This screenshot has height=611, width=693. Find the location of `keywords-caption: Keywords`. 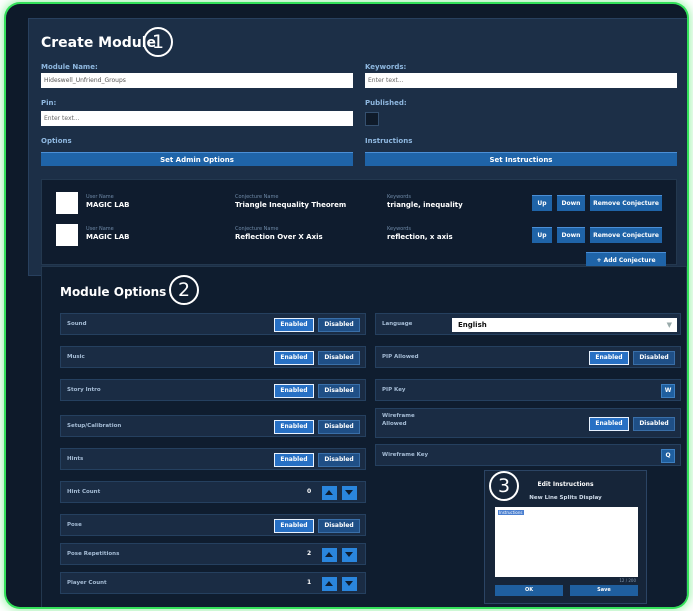

keywords-caption: Keywords is located at coordinates (399, 197).